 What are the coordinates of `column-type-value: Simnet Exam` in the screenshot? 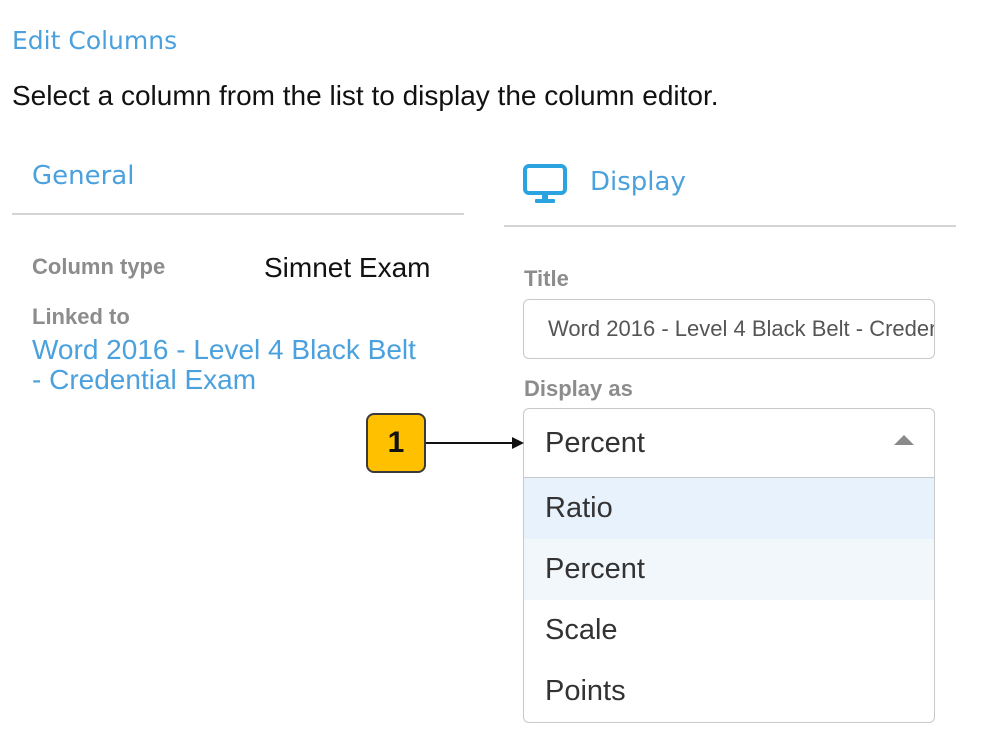 It's located at (347, 267).